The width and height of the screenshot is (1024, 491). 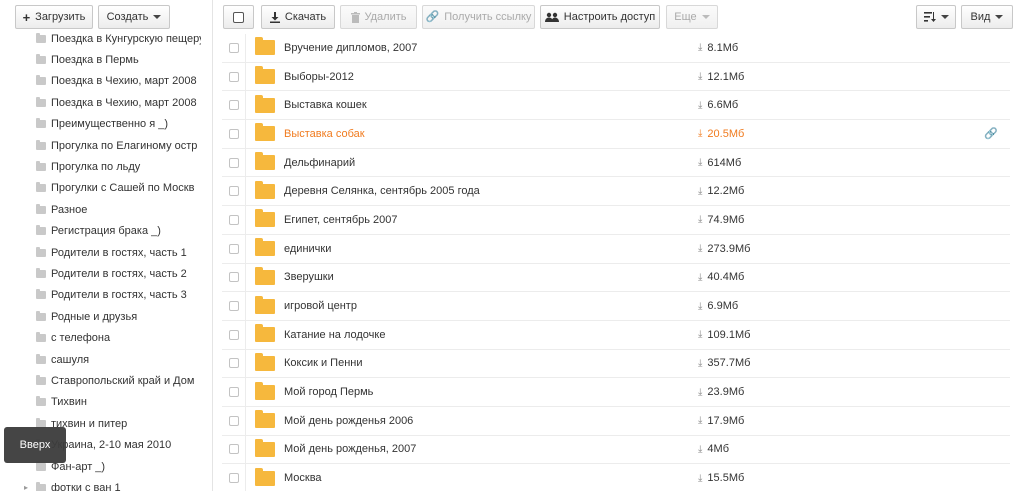 I want to click on file-row: Выборы-2012 ⤓ 12.1Мб, so click(x=616, y=77).